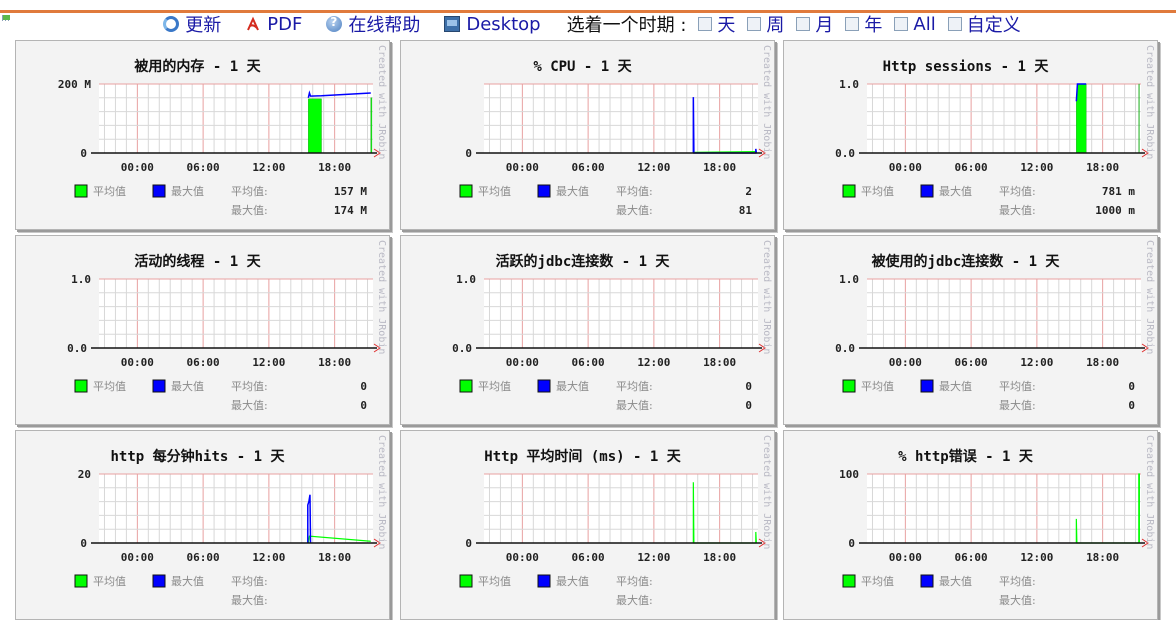 Image resolution: width=1176 pixels, height=620 pixels. Describe the element at coordinates (350, 191) in the screenshot. I see `avg-stat-value: 157 M` at that location.